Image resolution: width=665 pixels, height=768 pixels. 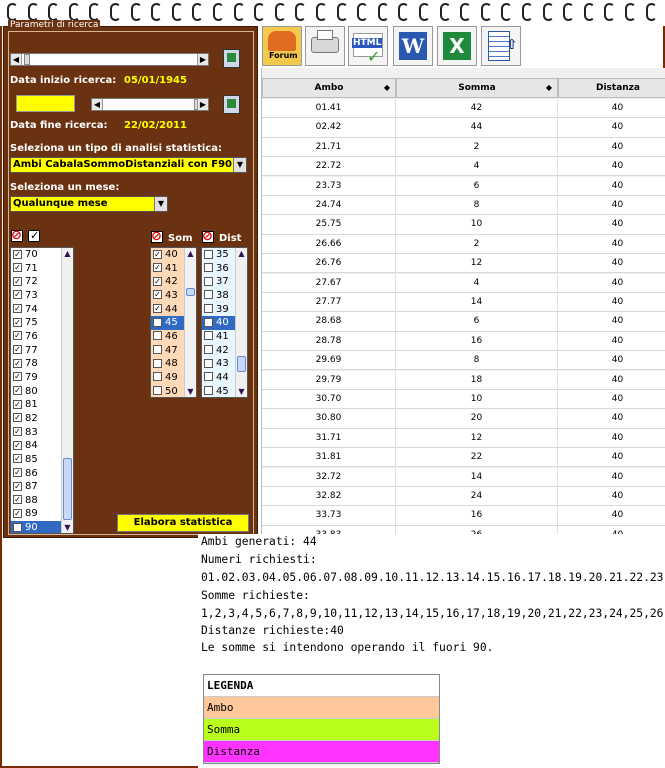 I want to click on numbers-list-scrollbar: ▲ ▼, so click(x=67, y=390).